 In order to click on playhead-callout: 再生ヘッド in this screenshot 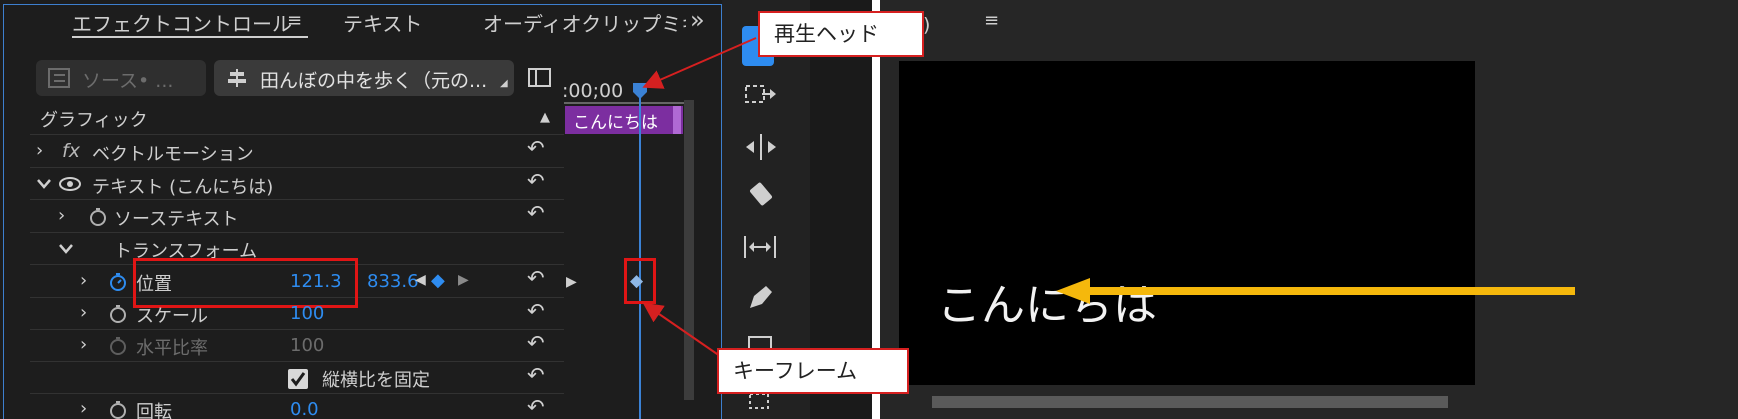, I will do `click(841, 34)`.